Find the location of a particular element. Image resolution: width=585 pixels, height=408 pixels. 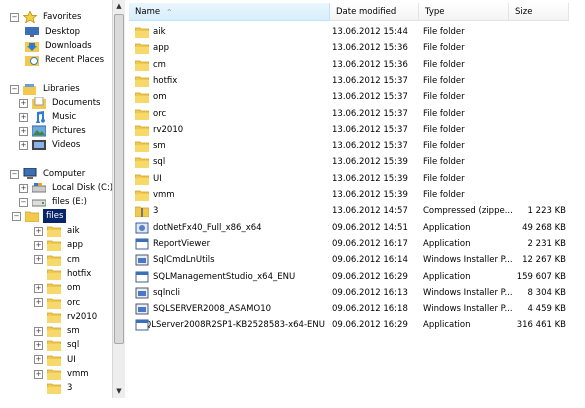

file-name-cell: vmm is located at coordinates (230, 195).